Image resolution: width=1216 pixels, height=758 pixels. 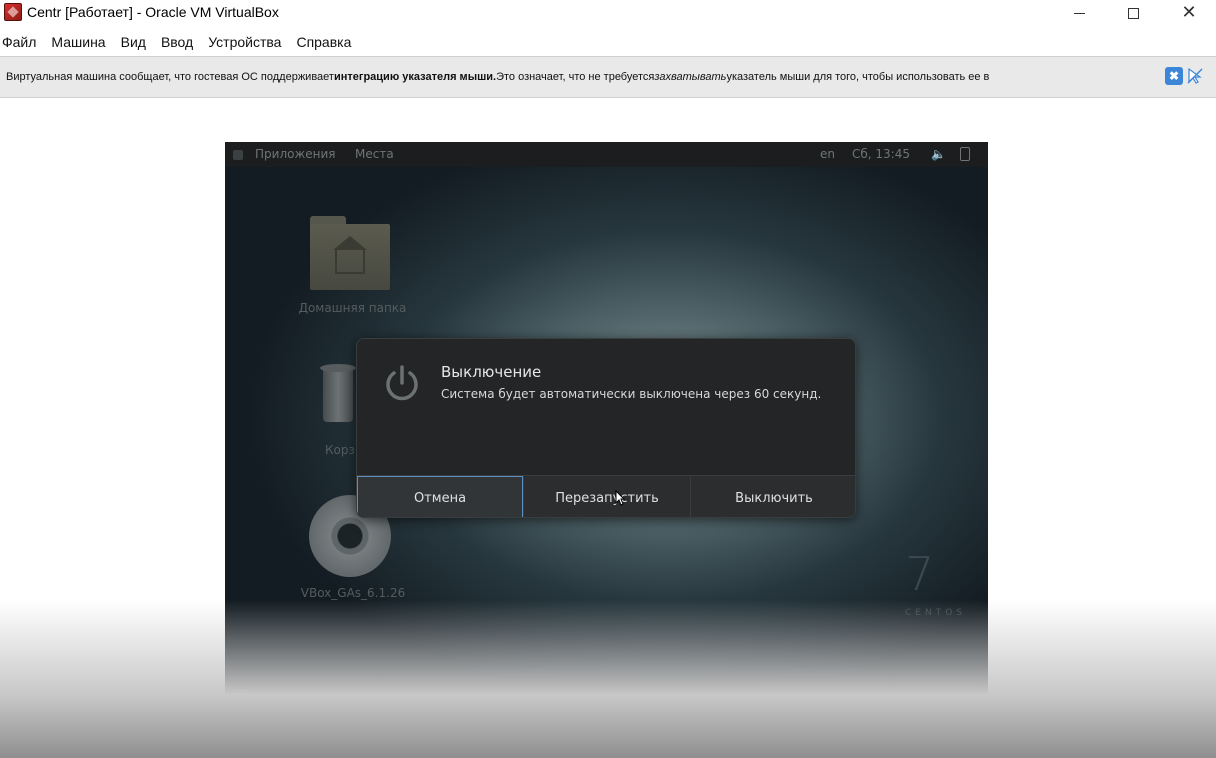 I want to click on menu-input: Ввод, so click(x=177, y=42).